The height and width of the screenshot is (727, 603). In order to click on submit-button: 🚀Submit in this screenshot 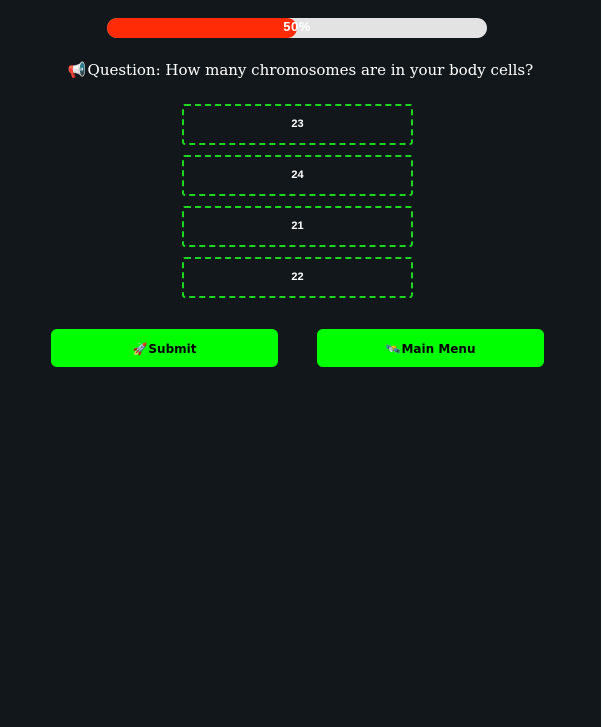, I will do `click(164, 348)`.